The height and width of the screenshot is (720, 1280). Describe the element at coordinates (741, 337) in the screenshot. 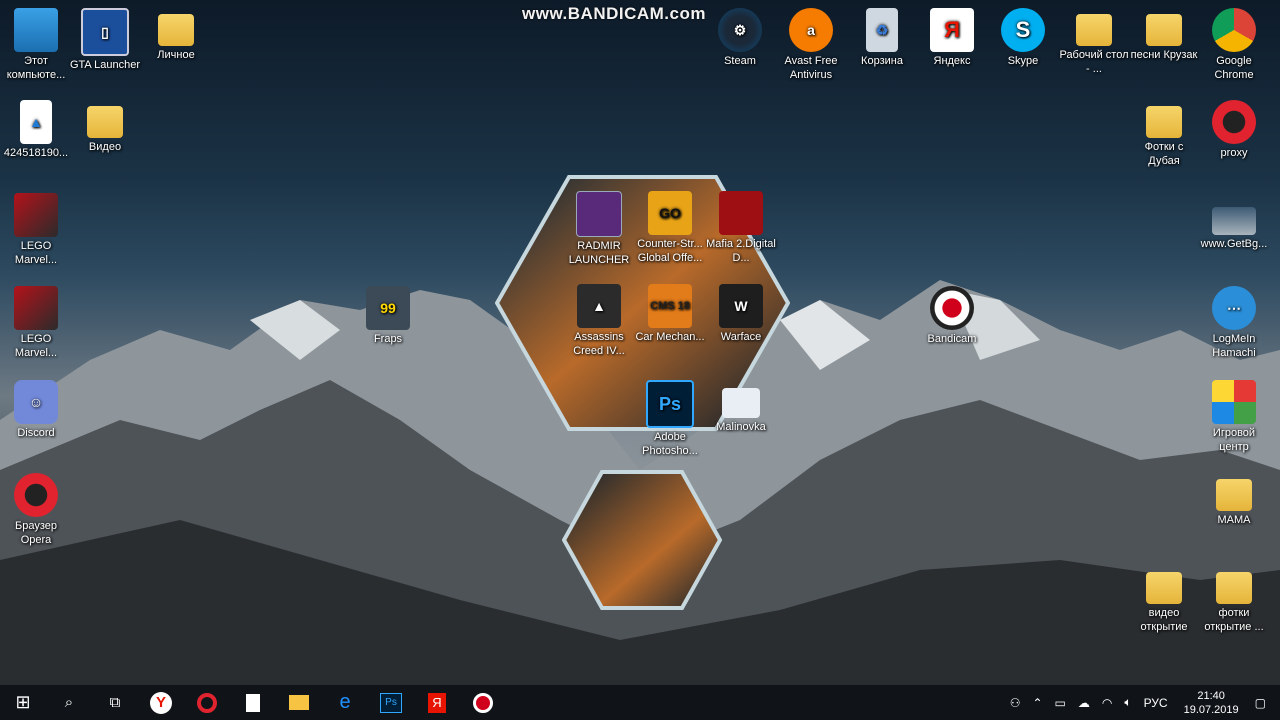

I see `icon-label: Warface` at that location.